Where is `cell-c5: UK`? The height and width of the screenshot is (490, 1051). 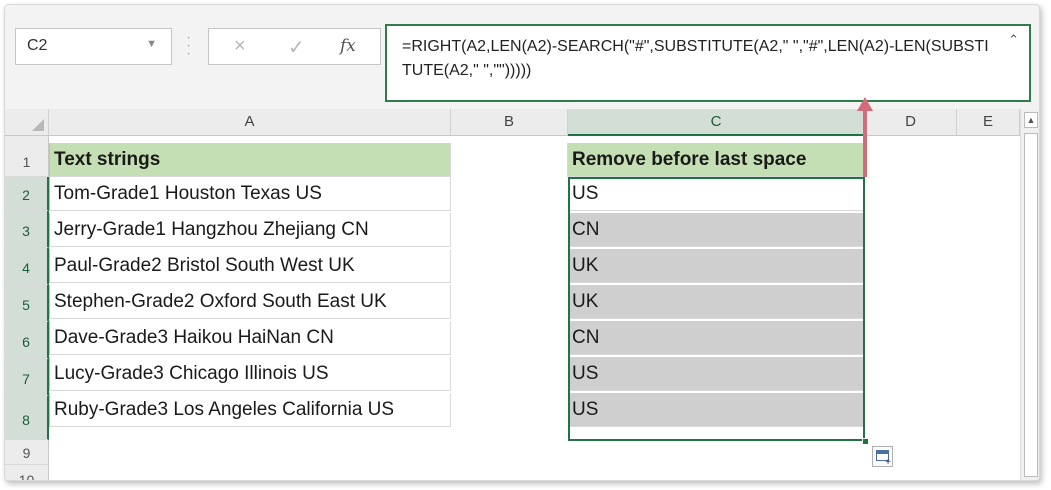
cell-c5: UK is located at coordinates (716, 302).